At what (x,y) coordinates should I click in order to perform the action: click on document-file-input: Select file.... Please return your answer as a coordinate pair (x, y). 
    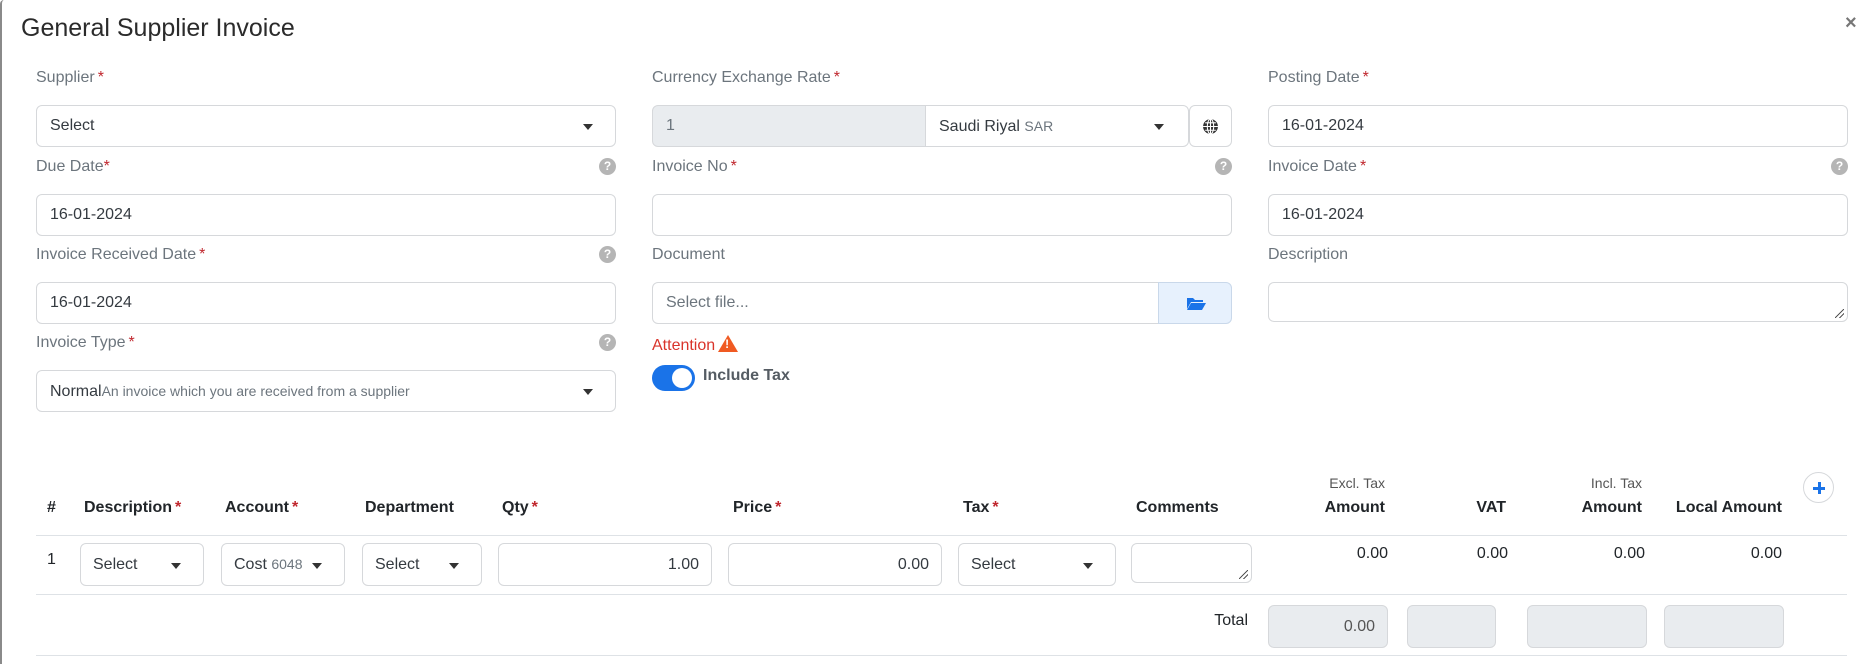
    Looking at the image, I should click on (905, 303).